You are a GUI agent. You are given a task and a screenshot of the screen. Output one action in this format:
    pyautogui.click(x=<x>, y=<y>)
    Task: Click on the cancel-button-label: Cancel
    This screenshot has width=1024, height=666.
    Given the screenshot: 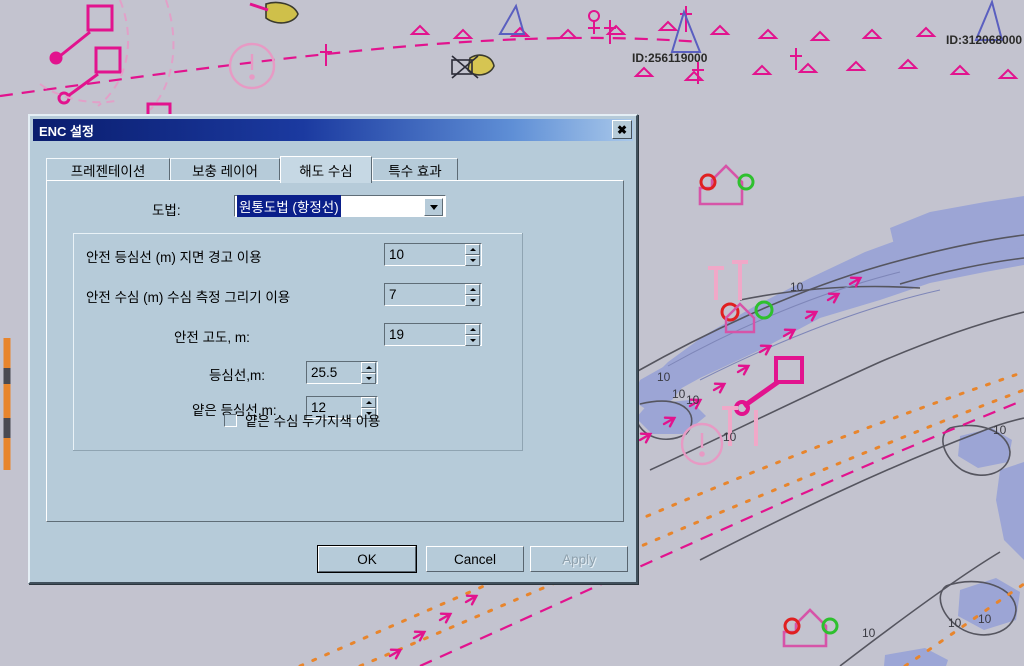 What is the action you would take?
    pyautogui.click(x=475, y=559)
    